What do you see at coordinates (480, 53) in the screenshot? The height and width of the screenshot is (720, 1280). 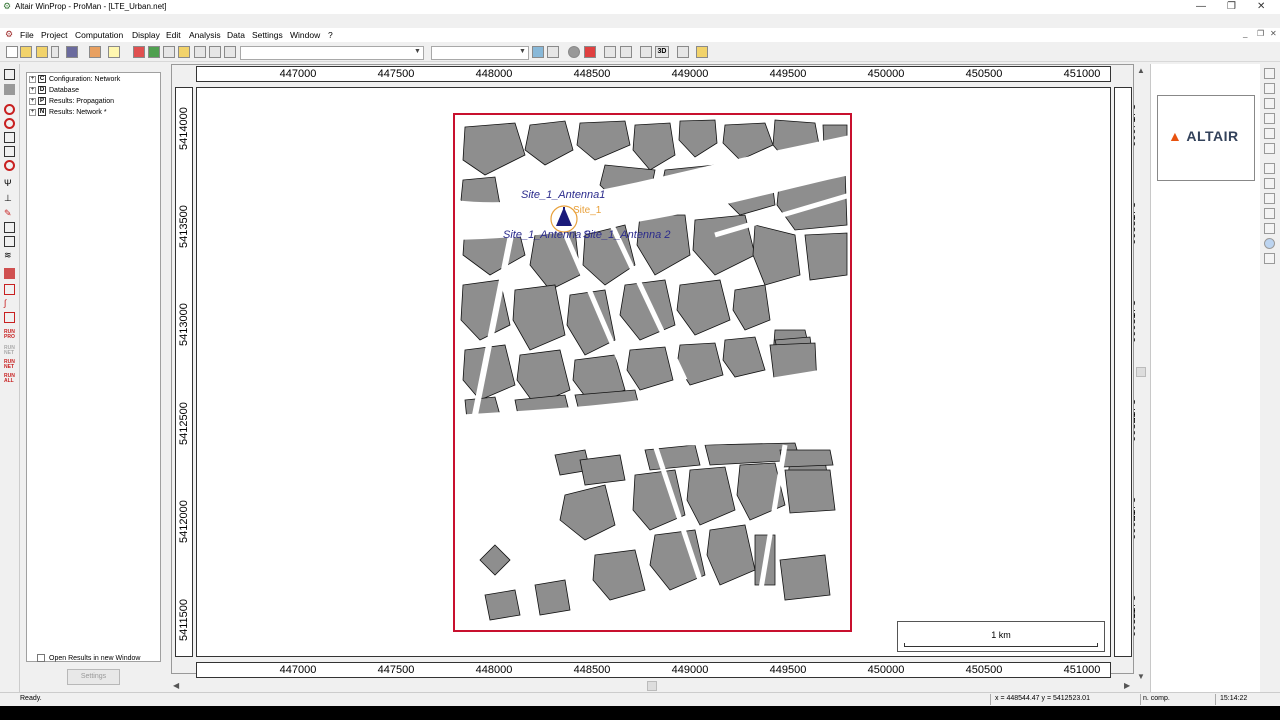 I see `view-select: ▼` at bounding box center [480, 53].